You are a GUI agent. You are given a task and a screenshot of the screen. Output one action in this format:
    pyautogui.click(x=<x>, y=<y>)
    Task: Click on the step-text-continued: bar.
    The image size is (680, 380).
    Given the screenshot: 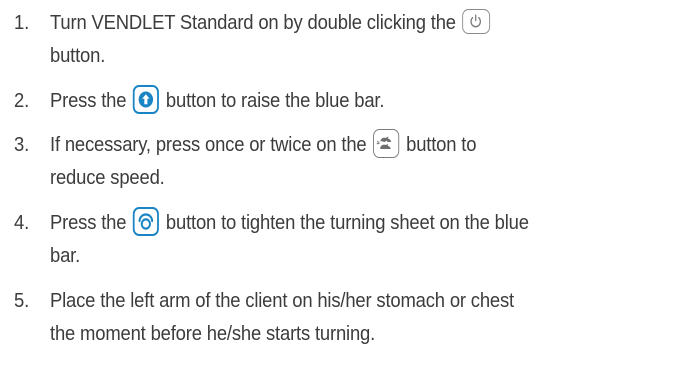 What is the action you would take?
    pyautogui.click(x=65, y=255)
    